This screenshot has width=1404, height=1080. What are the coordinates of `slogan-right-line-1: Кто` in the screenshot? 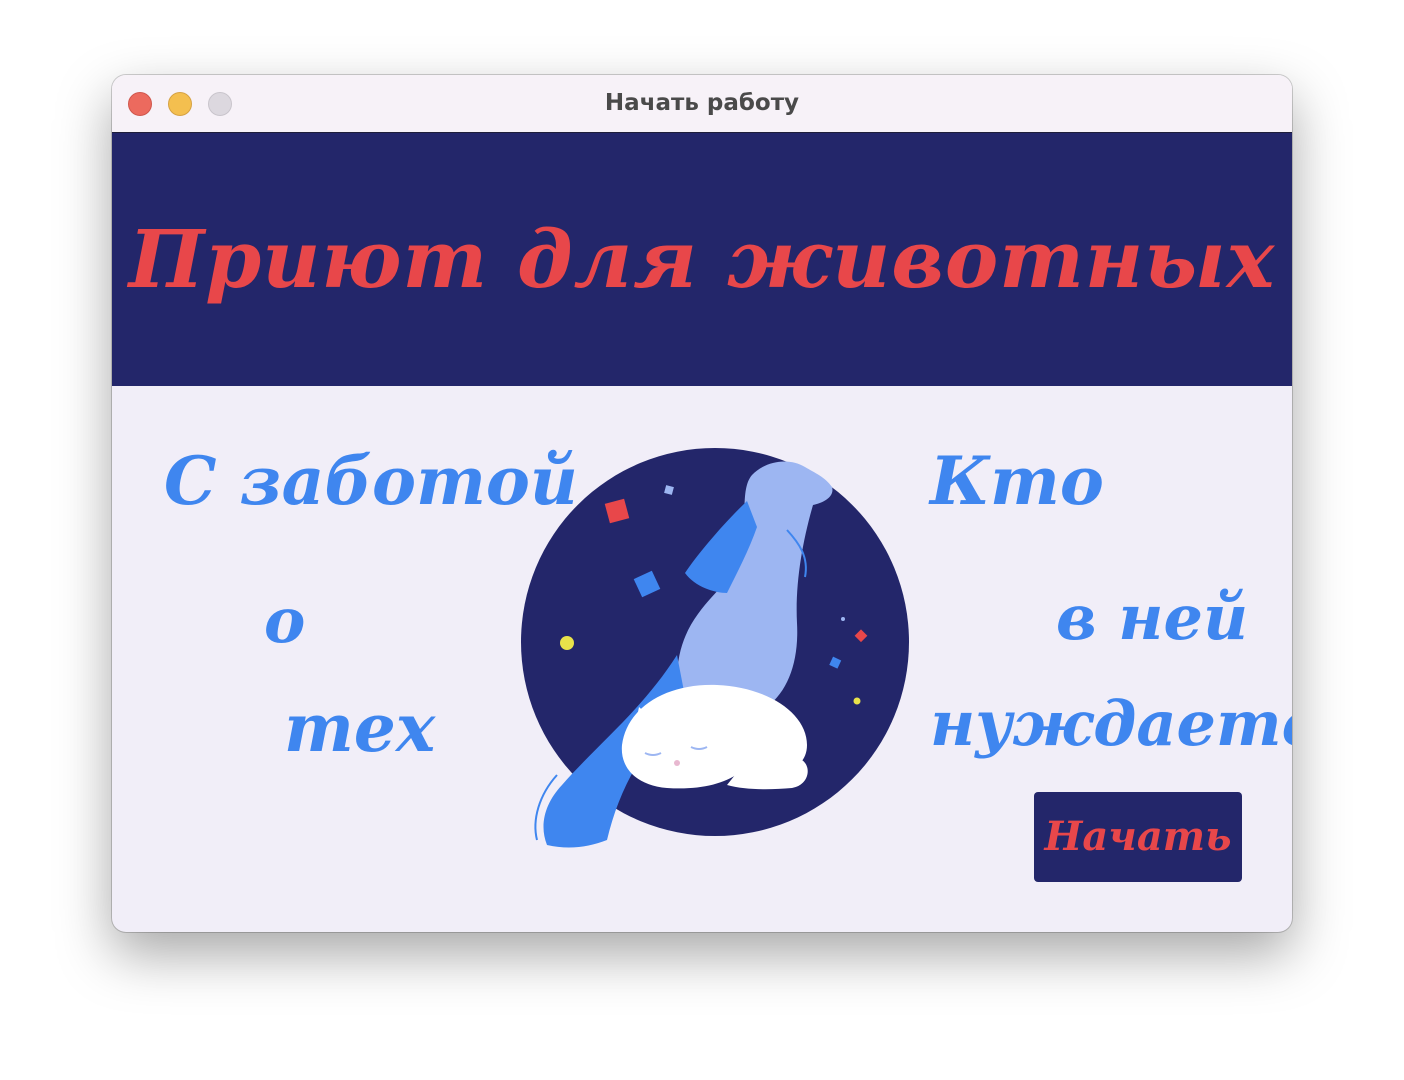 It's located at (1017, 481).